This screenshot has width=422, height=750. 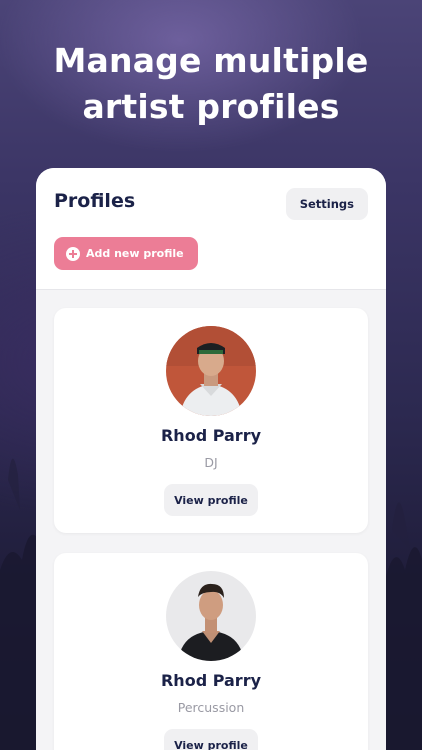 What do you see at coordinates (211, 60) in the screenshot?
I see `hero-title-line-1: Manage multiple` at bounding box center [211, 60].